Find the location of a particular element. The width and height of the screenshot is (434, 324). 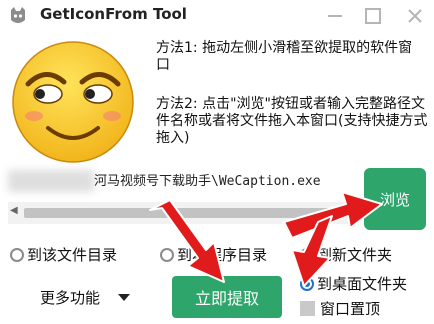

topmost-checkbox-row: 窗口置顶 is located at coordinates (340, 308).